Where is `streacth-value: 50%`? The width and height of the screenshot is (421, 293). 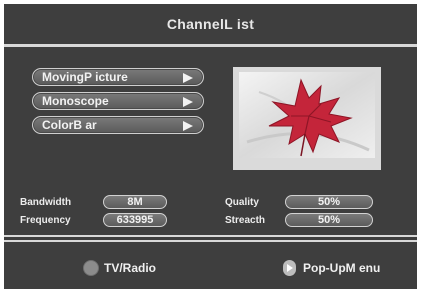
streacth-value: 50% is located at coordinates (329, 220).